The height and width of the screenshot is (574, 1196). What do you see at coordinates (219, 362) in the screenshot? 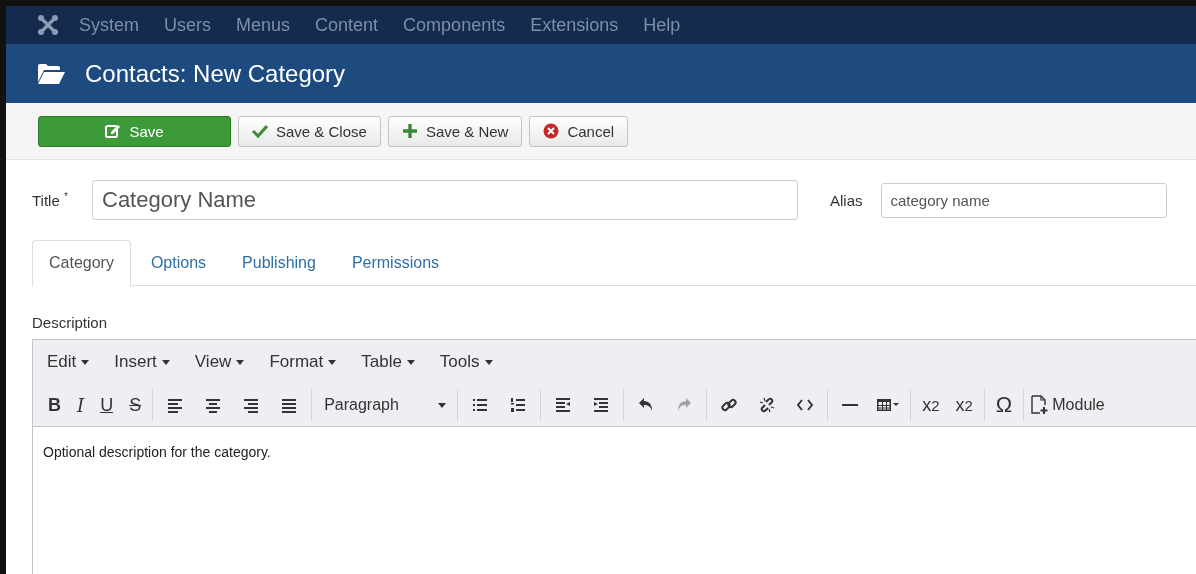
I see `menu-item: View` at bounding box center [219, 362].